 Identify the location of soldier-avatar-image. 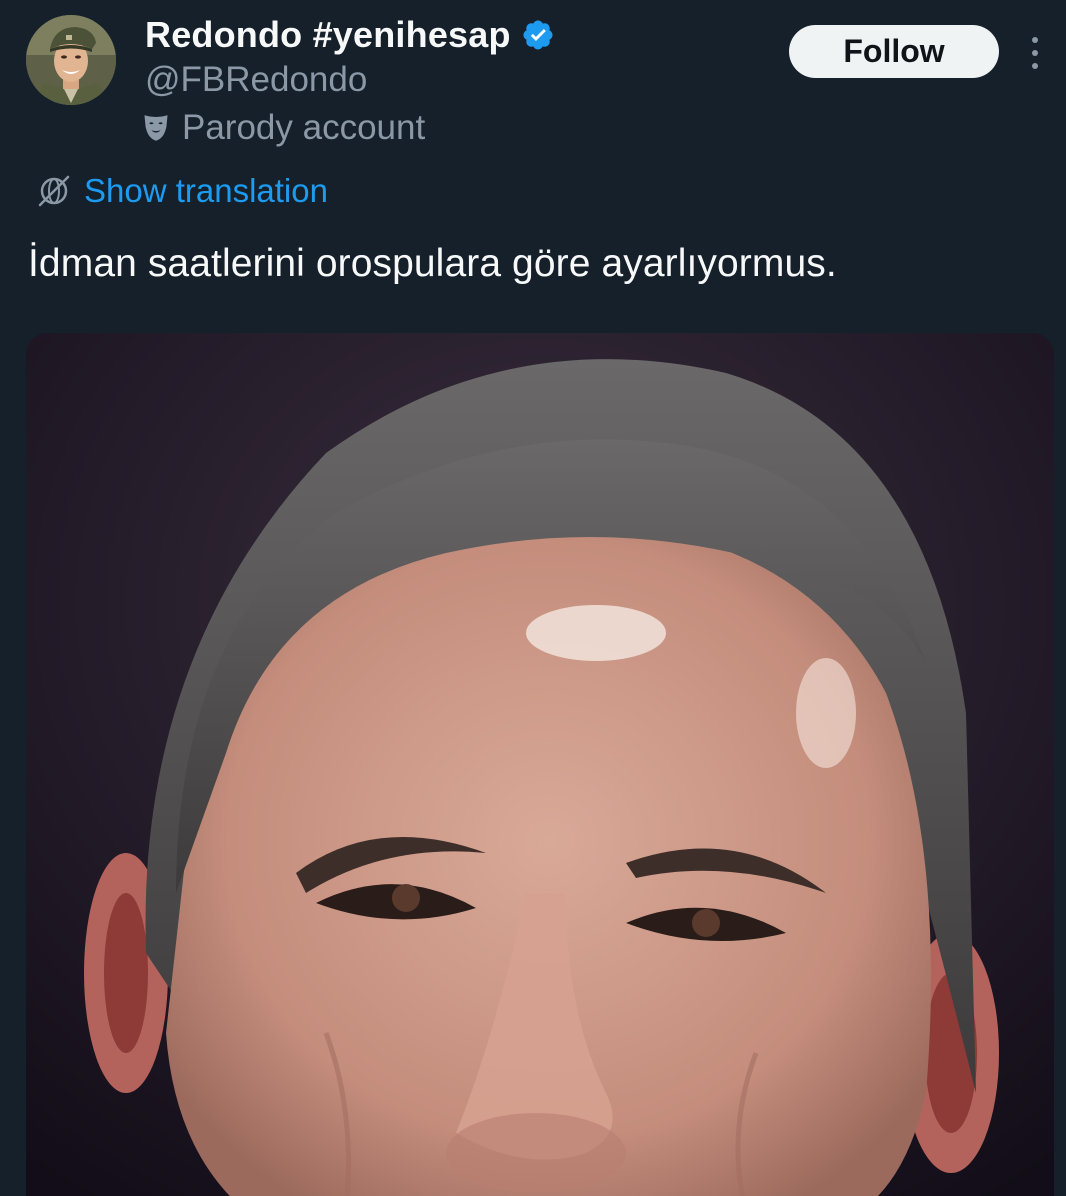
(71, 60).